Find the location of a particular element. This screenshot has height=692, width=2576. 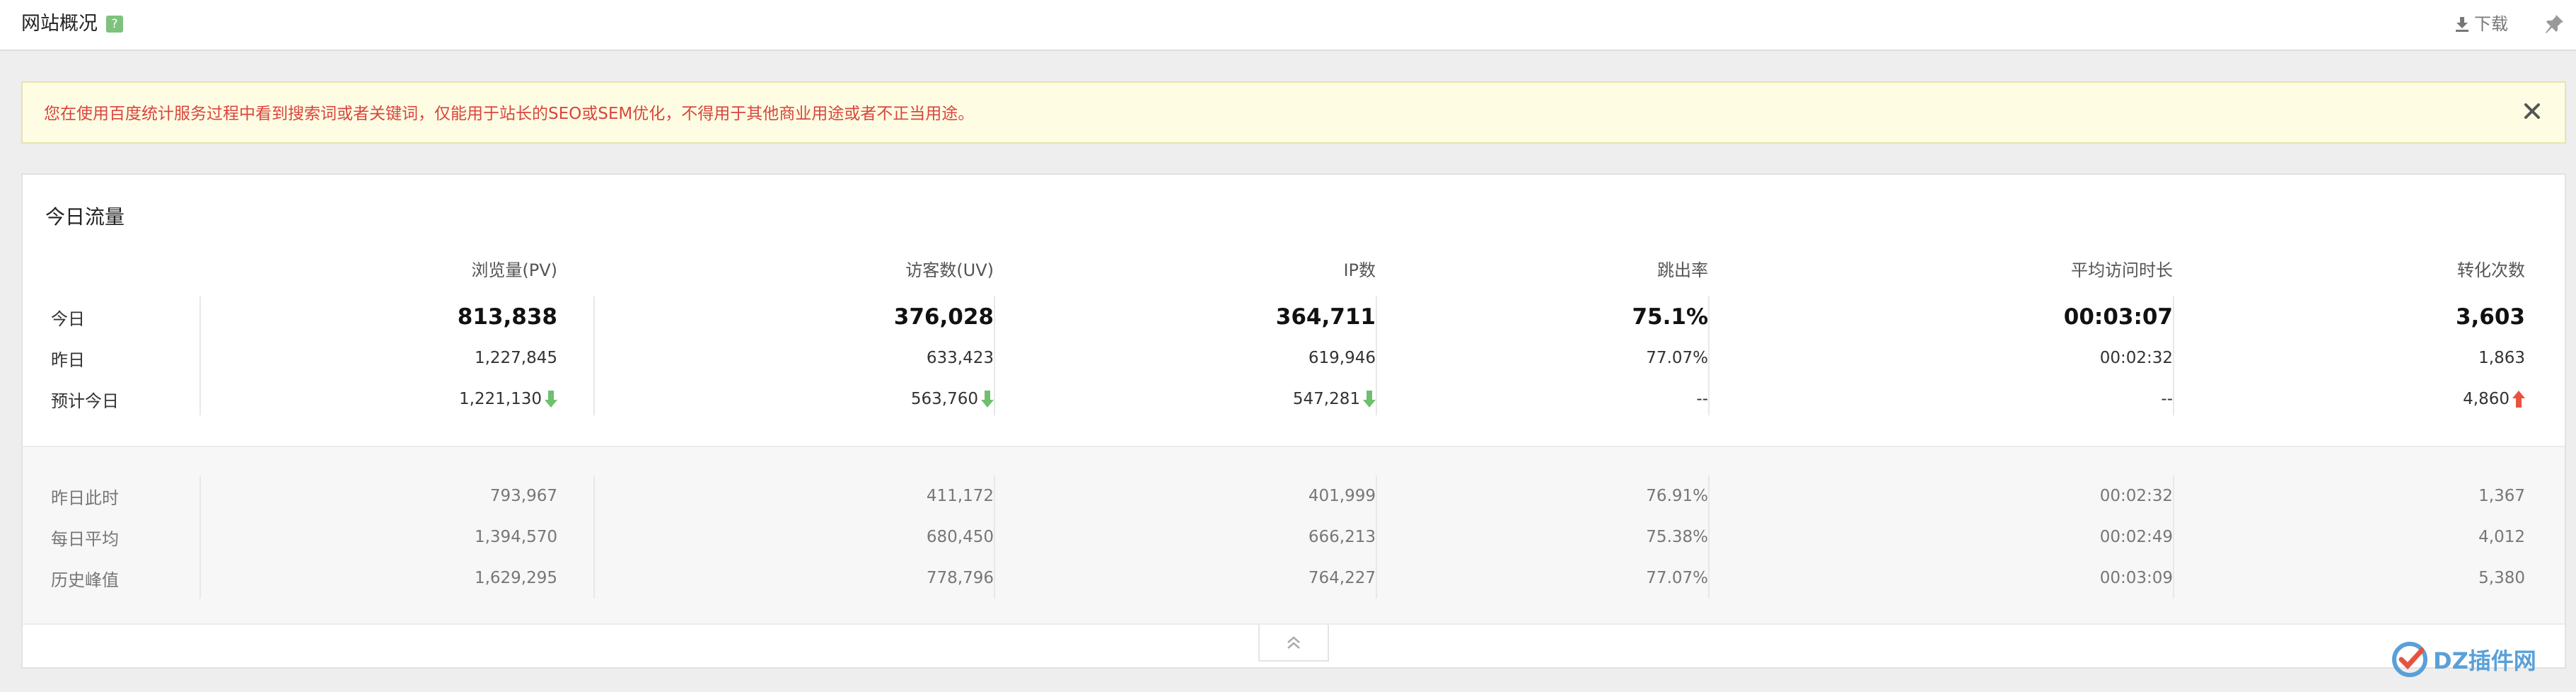

today-bounce-rate: 75.1% is located at coordinates (1670, 317).